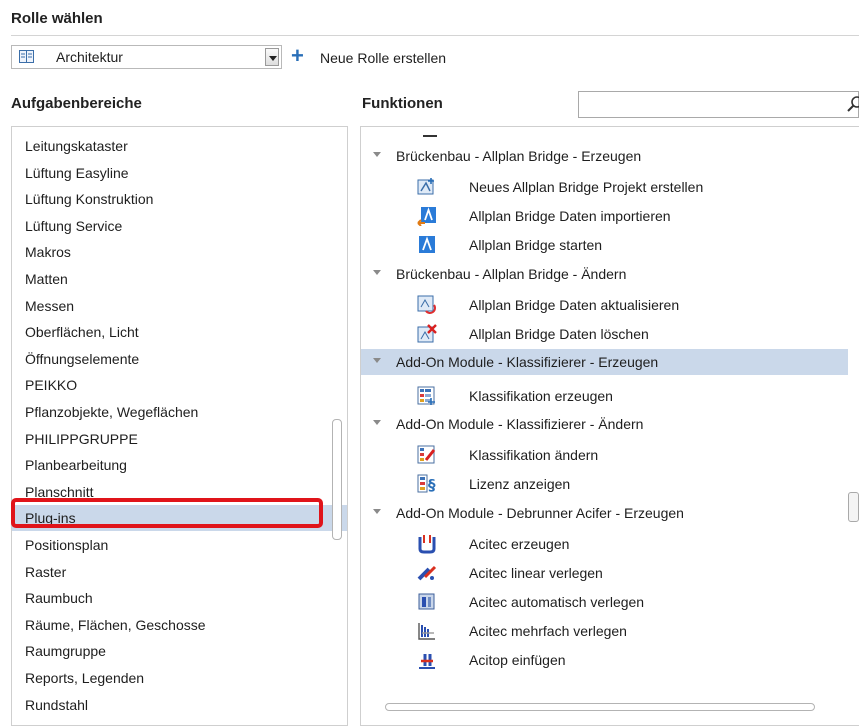  I want to click on list-item-label: Lüftung Konstruktion, so click(89, 199).